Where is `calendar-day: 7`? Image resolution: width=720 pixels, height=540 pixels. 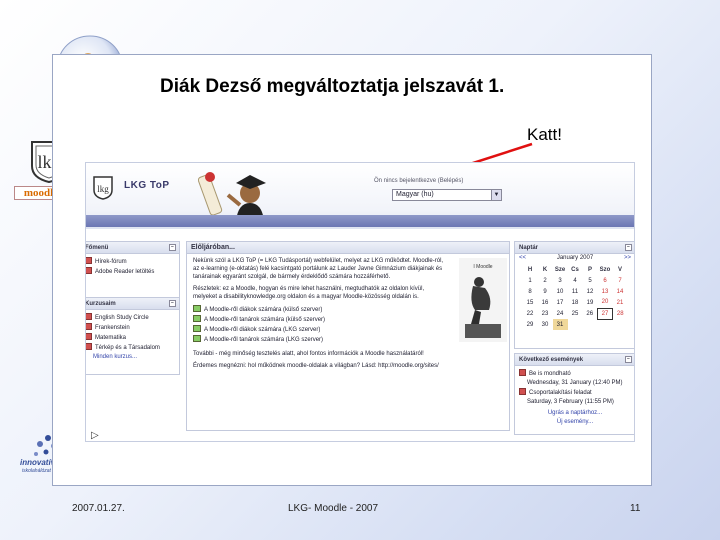 calendar-day: 7 is located at coordinates (620, 280).